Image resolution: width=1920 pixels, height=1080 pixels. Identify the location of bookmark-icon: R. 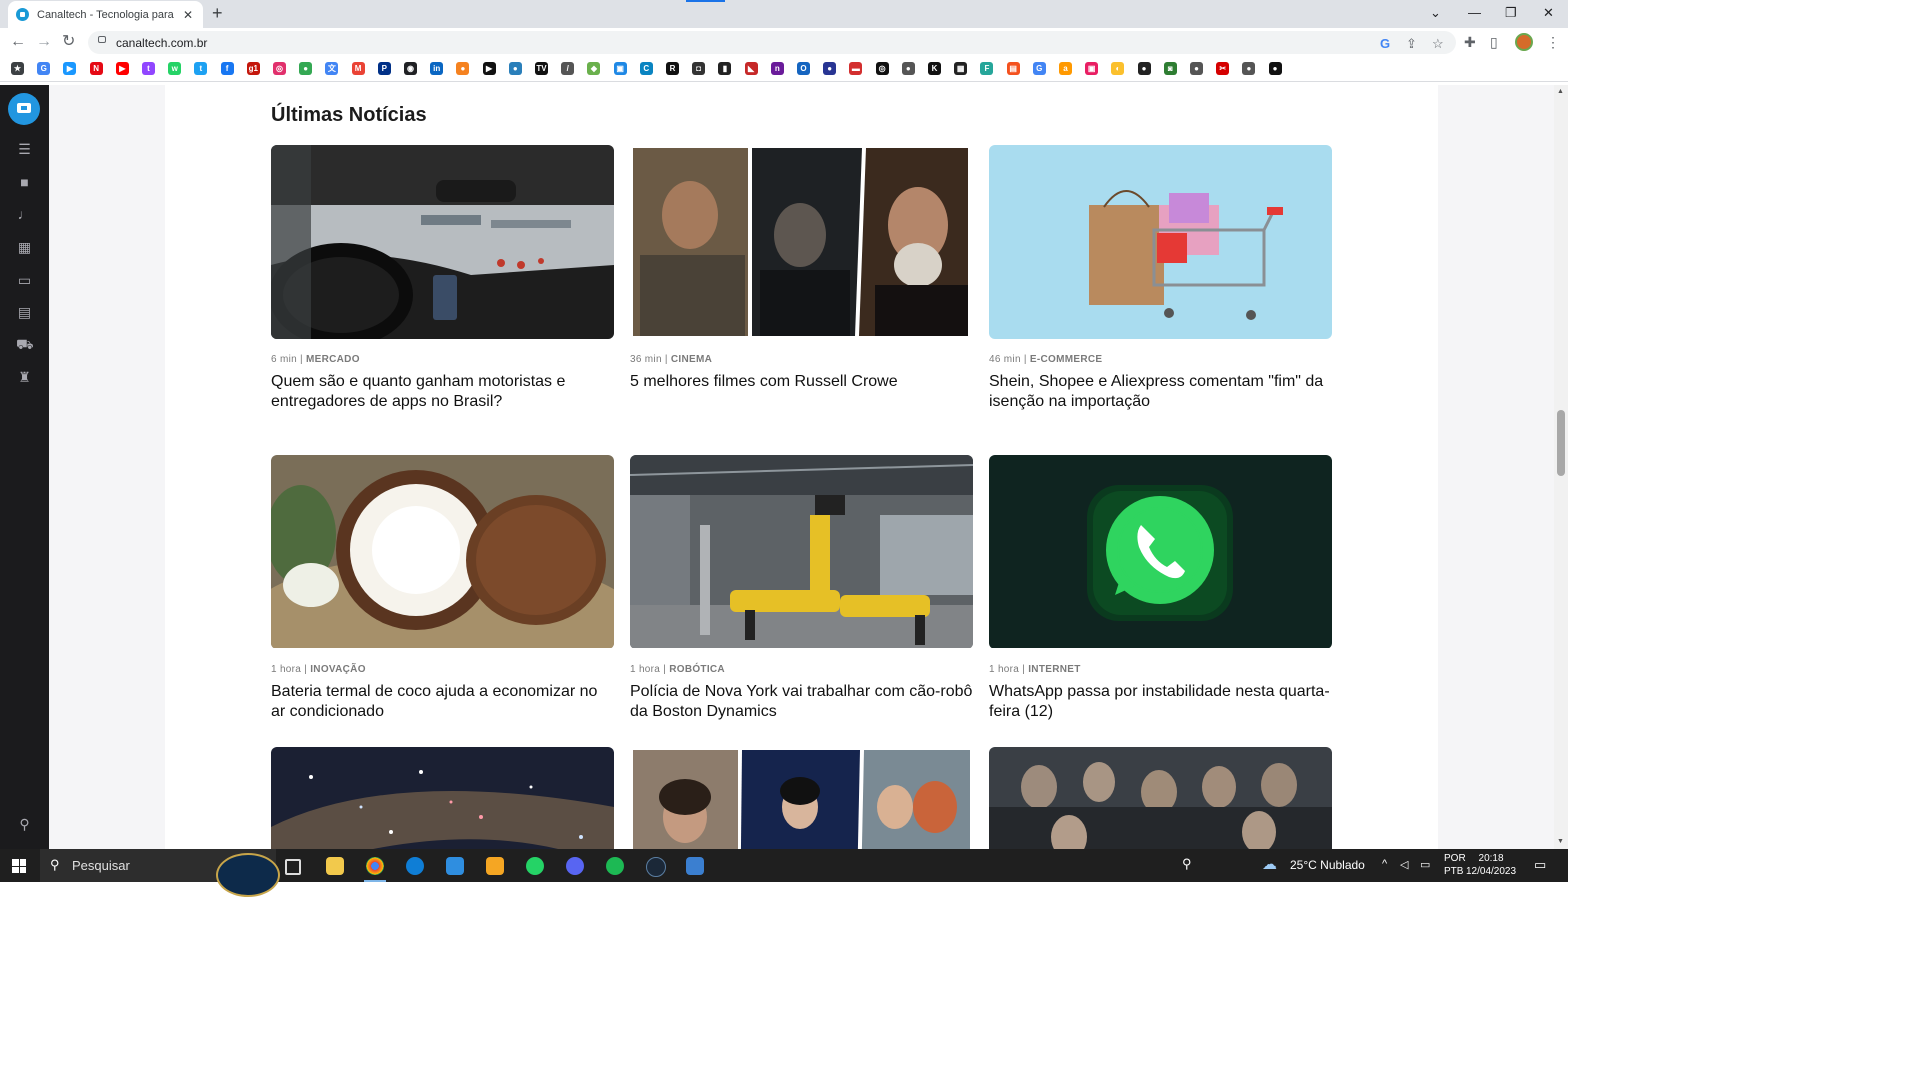
(672, 68).